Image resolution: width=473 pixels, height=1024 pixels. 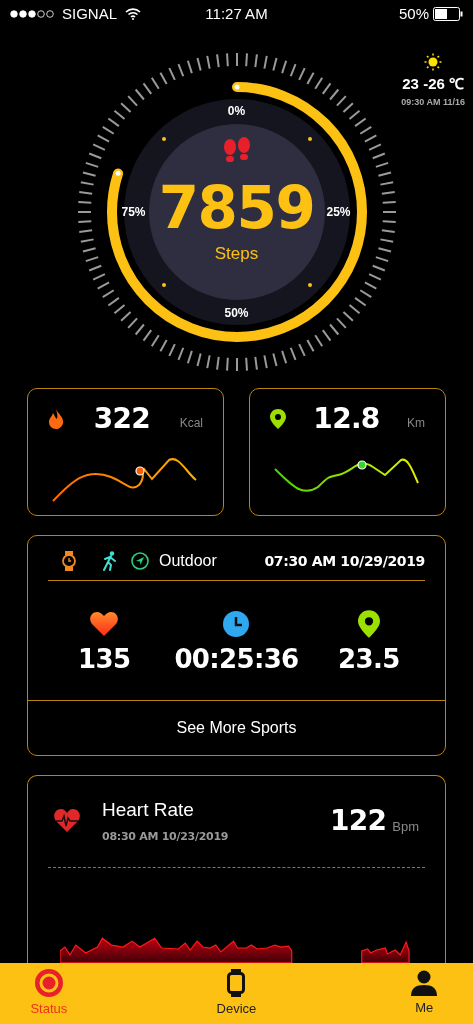 I want to click on wifi-icon, so click(x=133, y=14).